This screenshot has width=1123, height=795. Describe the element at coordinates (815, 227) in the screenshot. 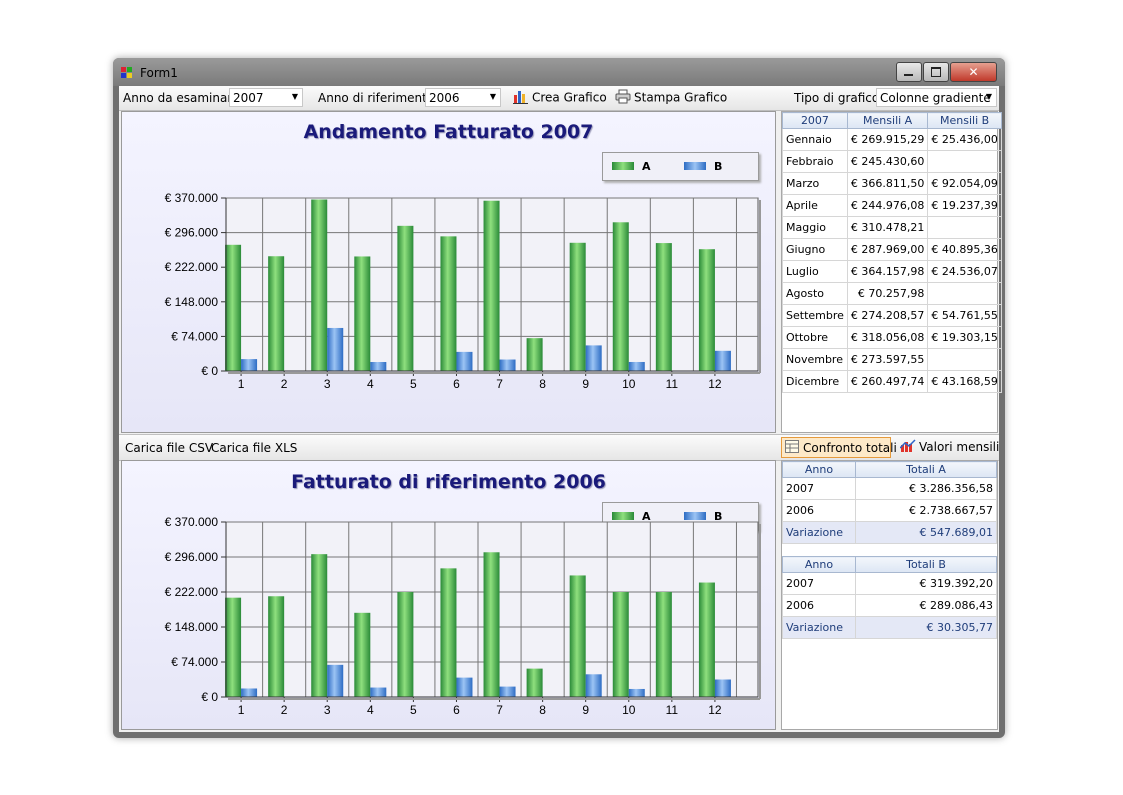

I see `grid-cell-month: Maggio` at that location.